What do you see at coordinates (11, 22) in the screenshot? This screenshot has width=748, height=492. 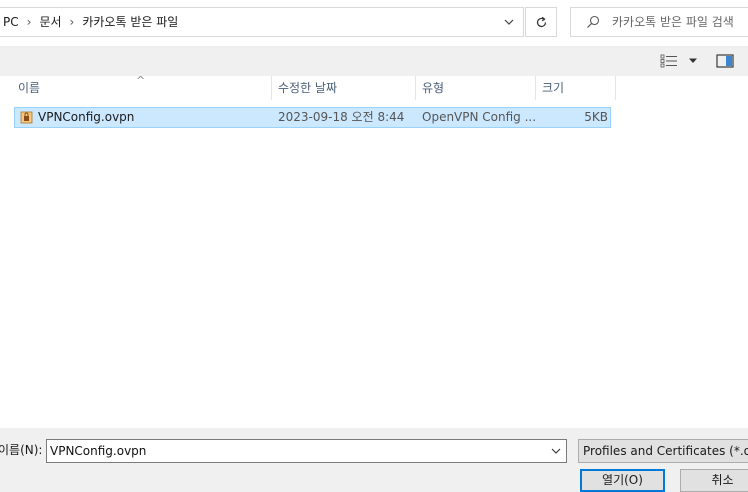 I see `breadcrumb-item-pc: PC` at bounding box center [11, 22].